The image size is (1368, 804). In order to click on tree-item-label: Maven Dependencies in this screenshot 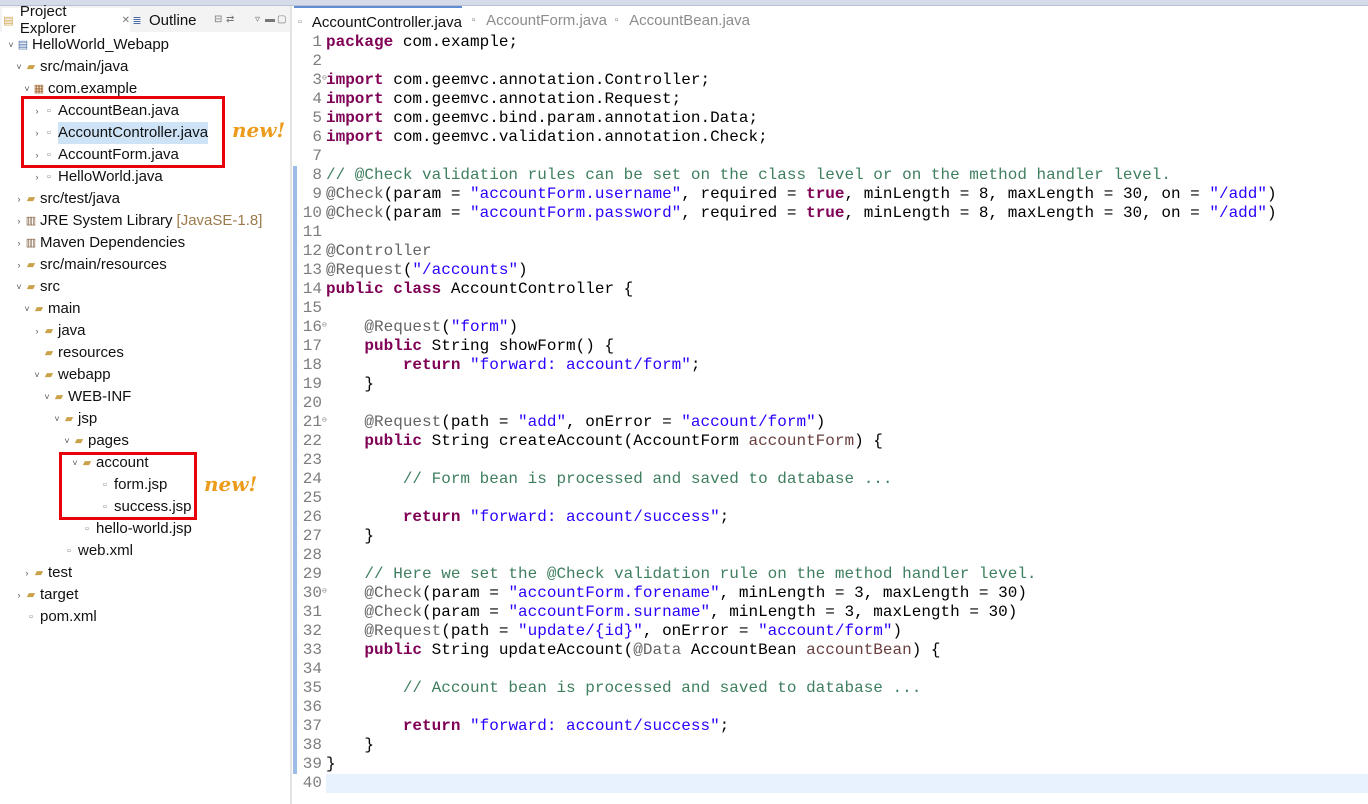, I will do `click(113, 242)`.